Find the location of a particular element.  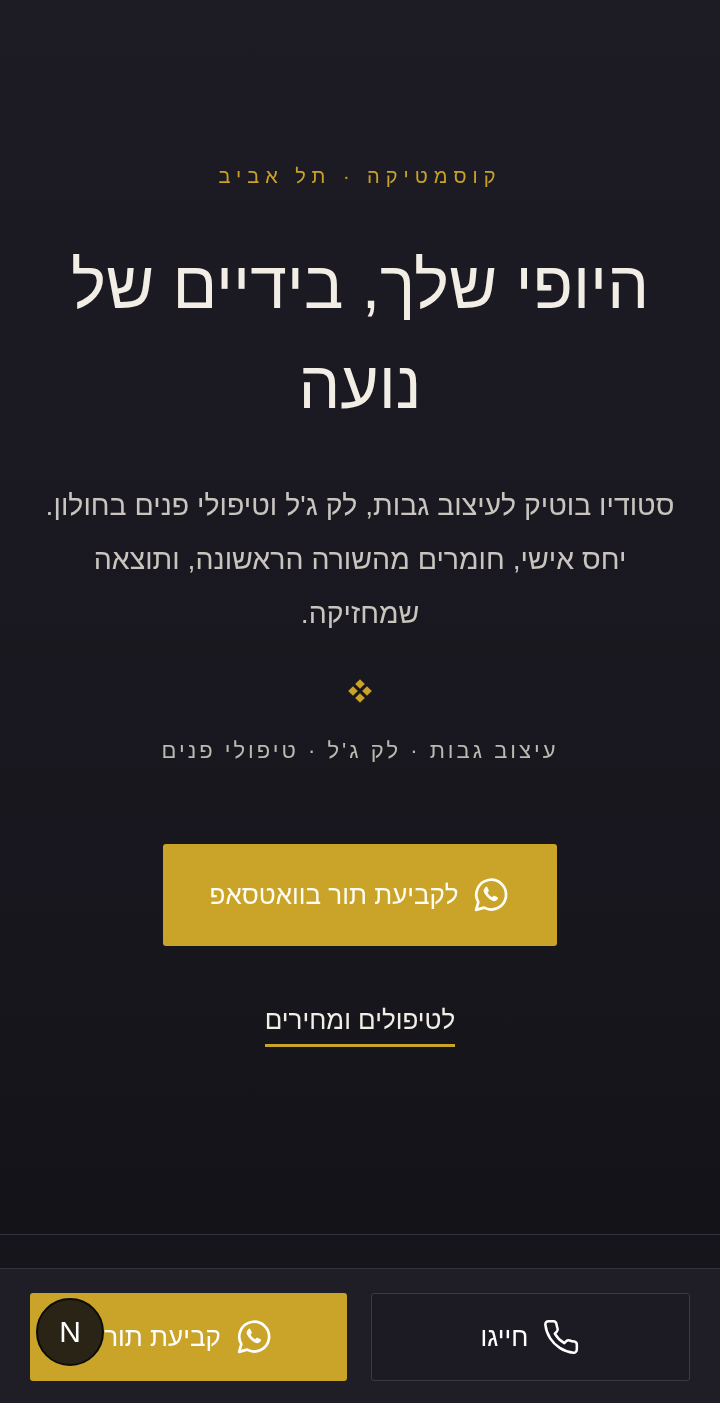

call-button: חייגו is located at coordinates (530, 1337).